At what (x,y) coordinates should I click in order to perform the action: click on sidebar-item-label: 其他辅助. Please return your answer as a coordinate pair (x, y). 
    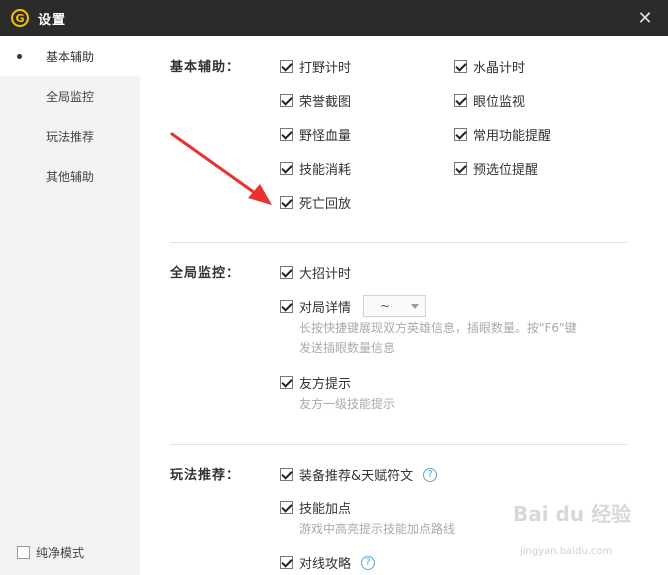
    Looking at the image, I should click on (70, 176).